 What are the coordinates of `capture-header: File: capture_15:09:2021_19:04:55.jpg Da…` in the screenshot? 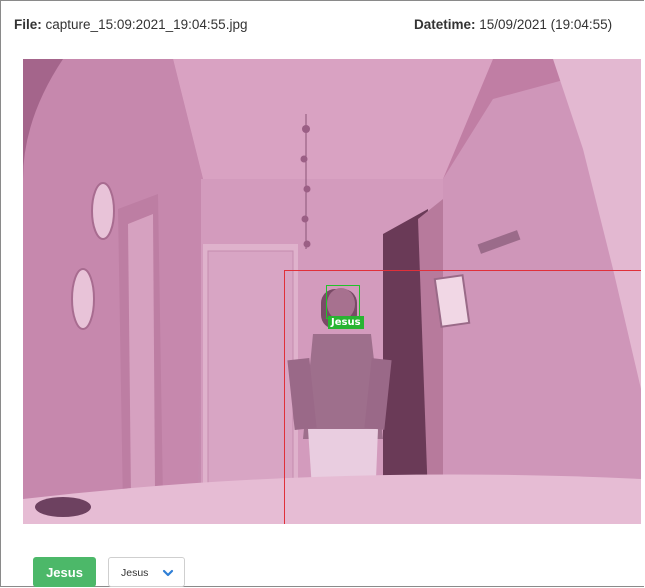 It's located at (323, 21).